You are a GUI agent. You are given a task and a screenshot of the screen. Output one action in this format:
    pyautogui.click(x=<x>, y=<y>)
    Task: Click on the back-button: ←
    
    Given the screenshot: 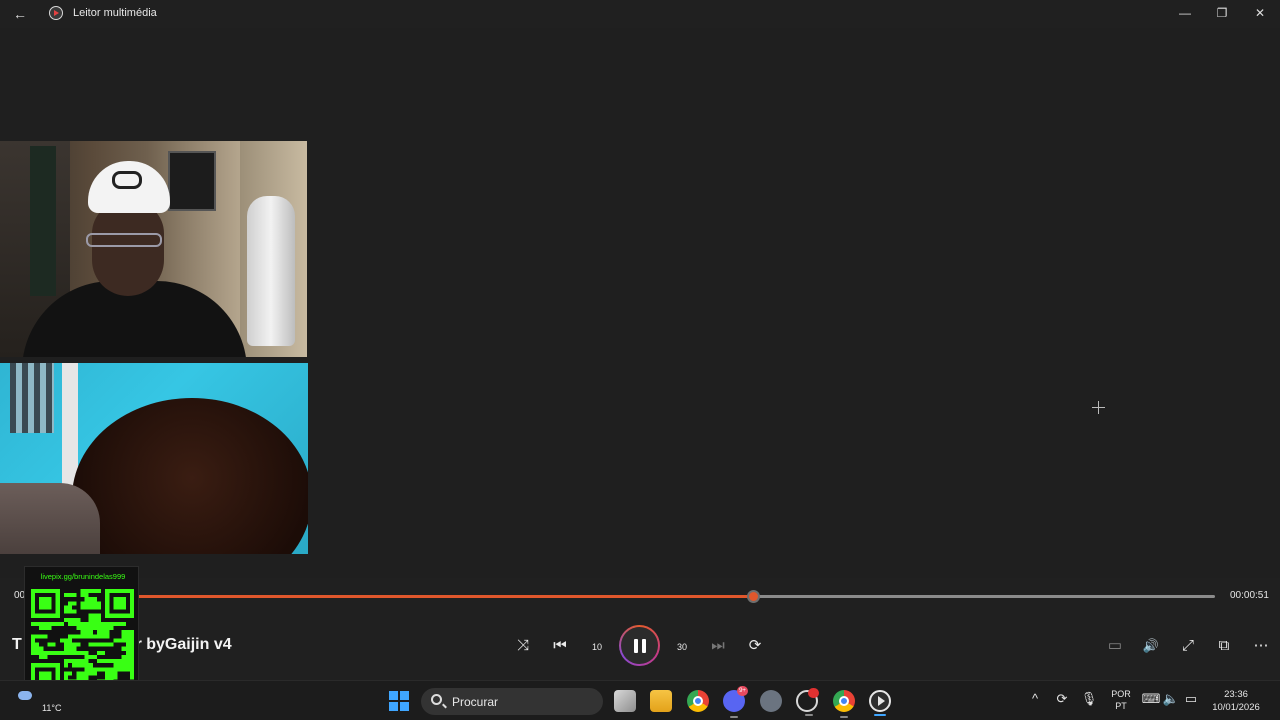 What is the action you would take?
    pyautogui.click(x=20, y=14)
    